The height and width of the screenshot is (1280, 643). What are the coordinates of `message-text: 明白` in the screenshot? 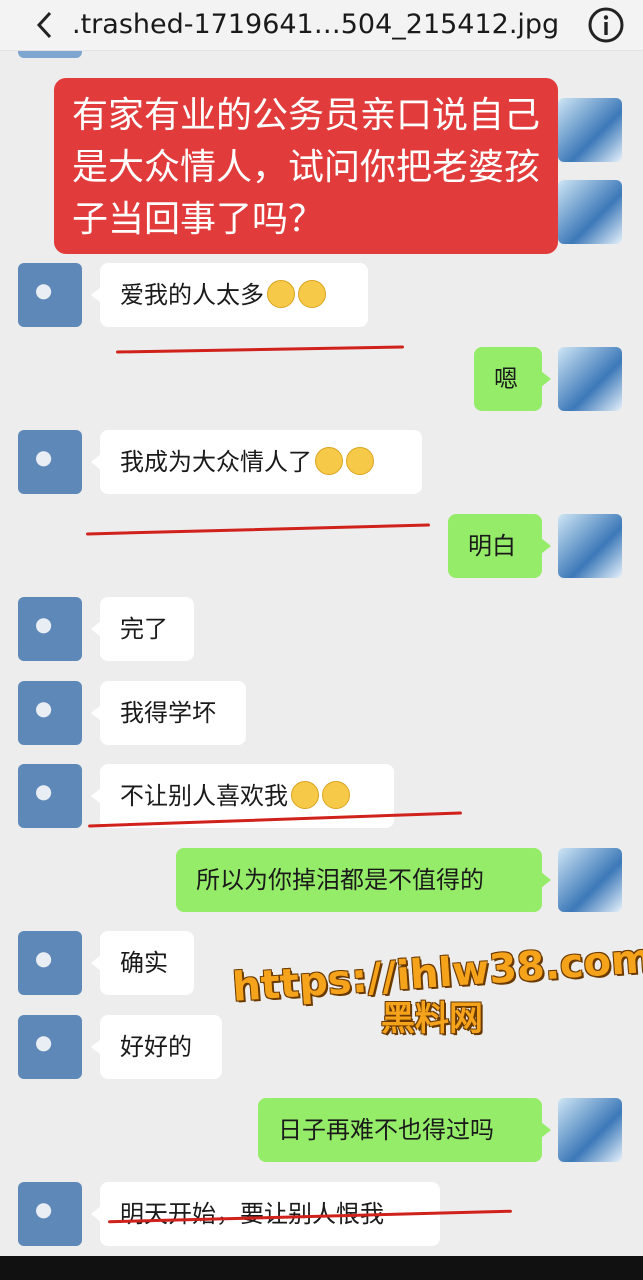 It's located at (492, 546).